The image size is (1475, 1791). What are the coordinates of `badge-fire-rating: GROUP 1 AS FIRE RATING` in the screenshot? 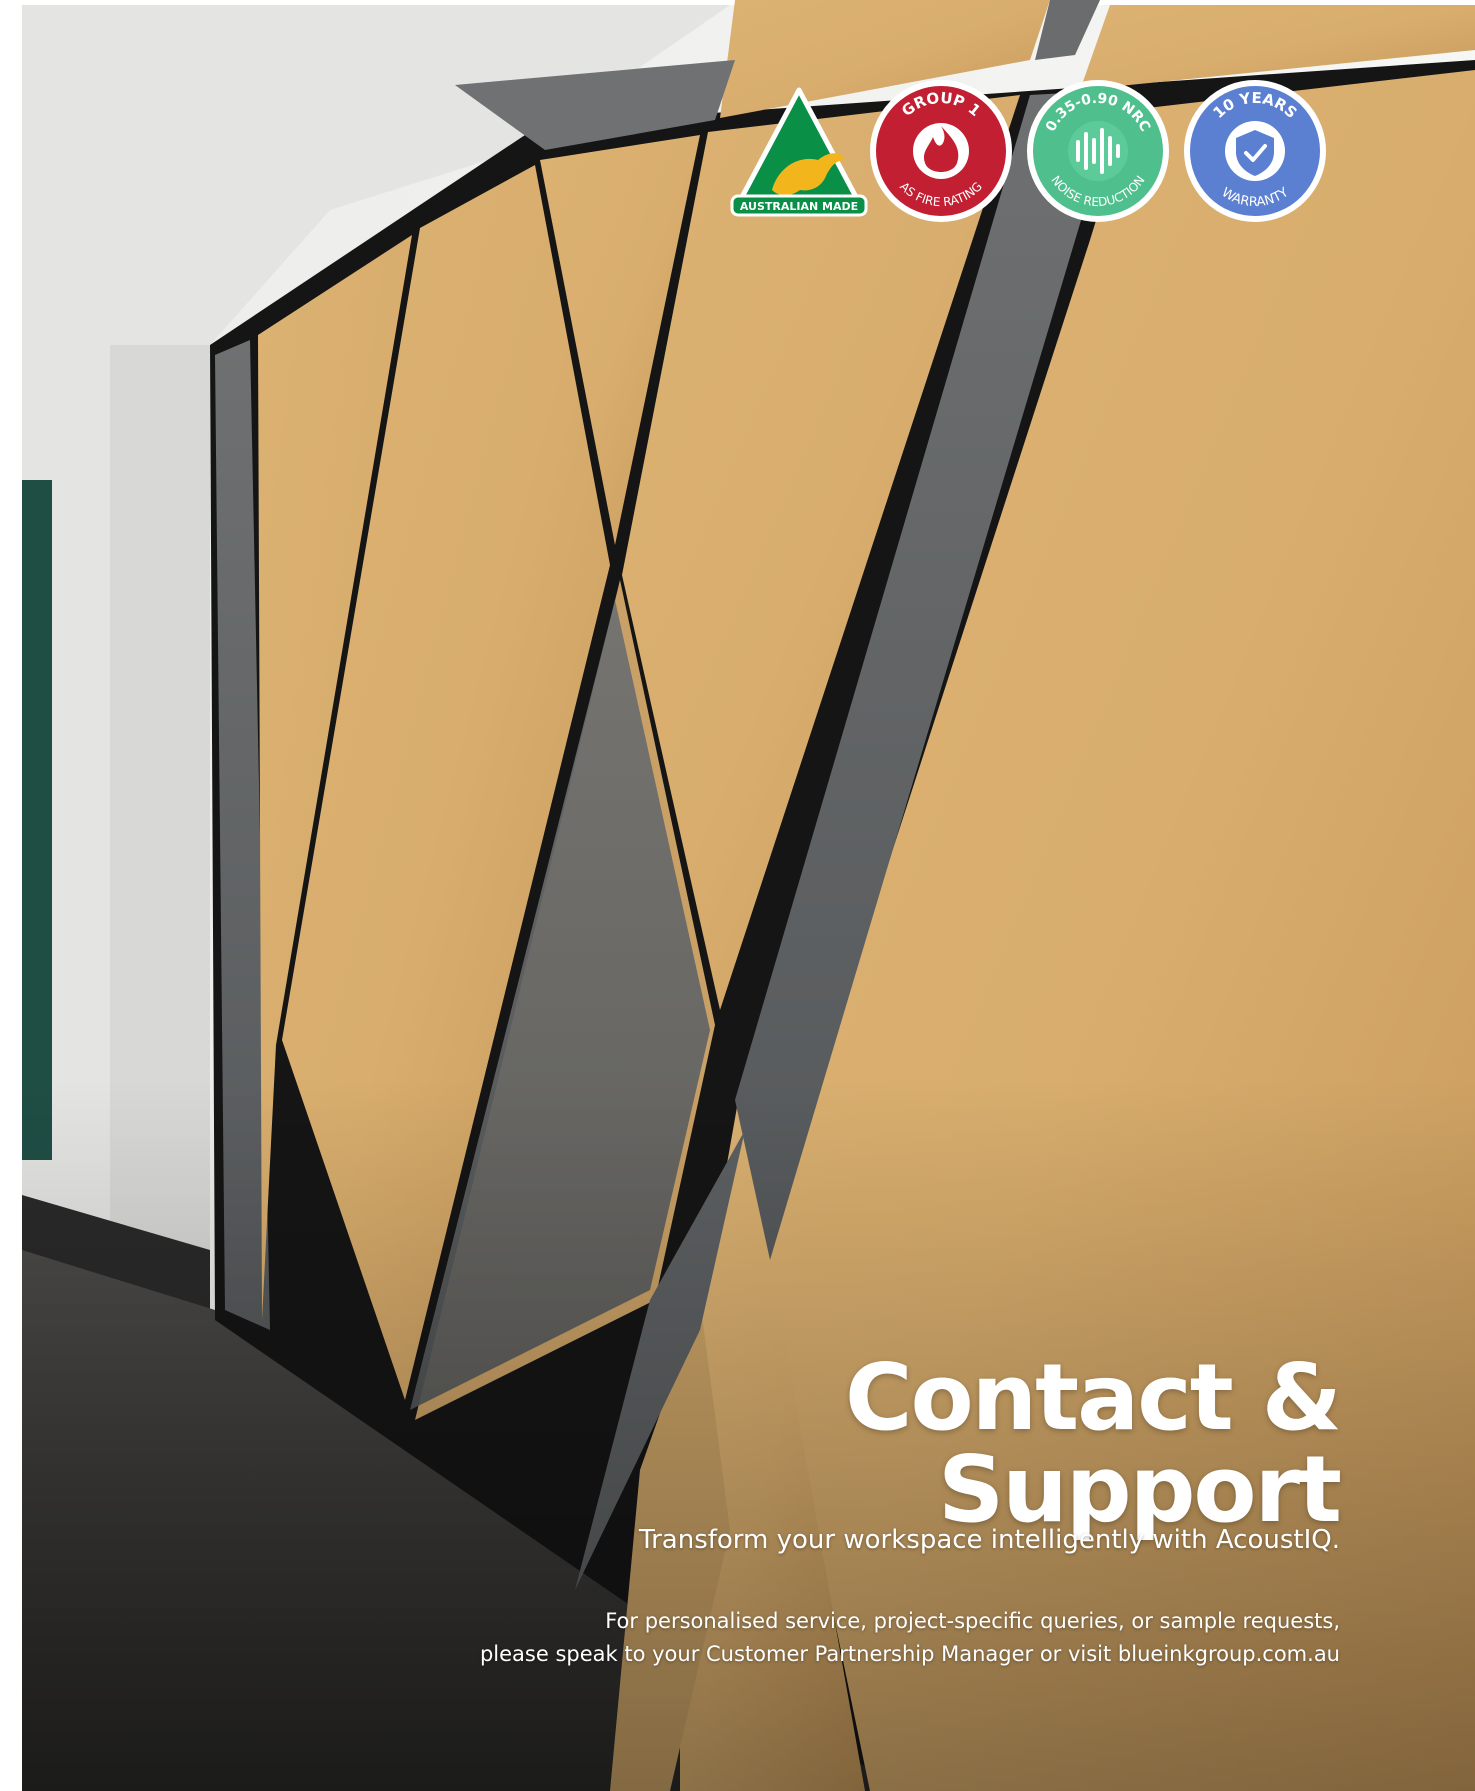 It's located at (941, 151).